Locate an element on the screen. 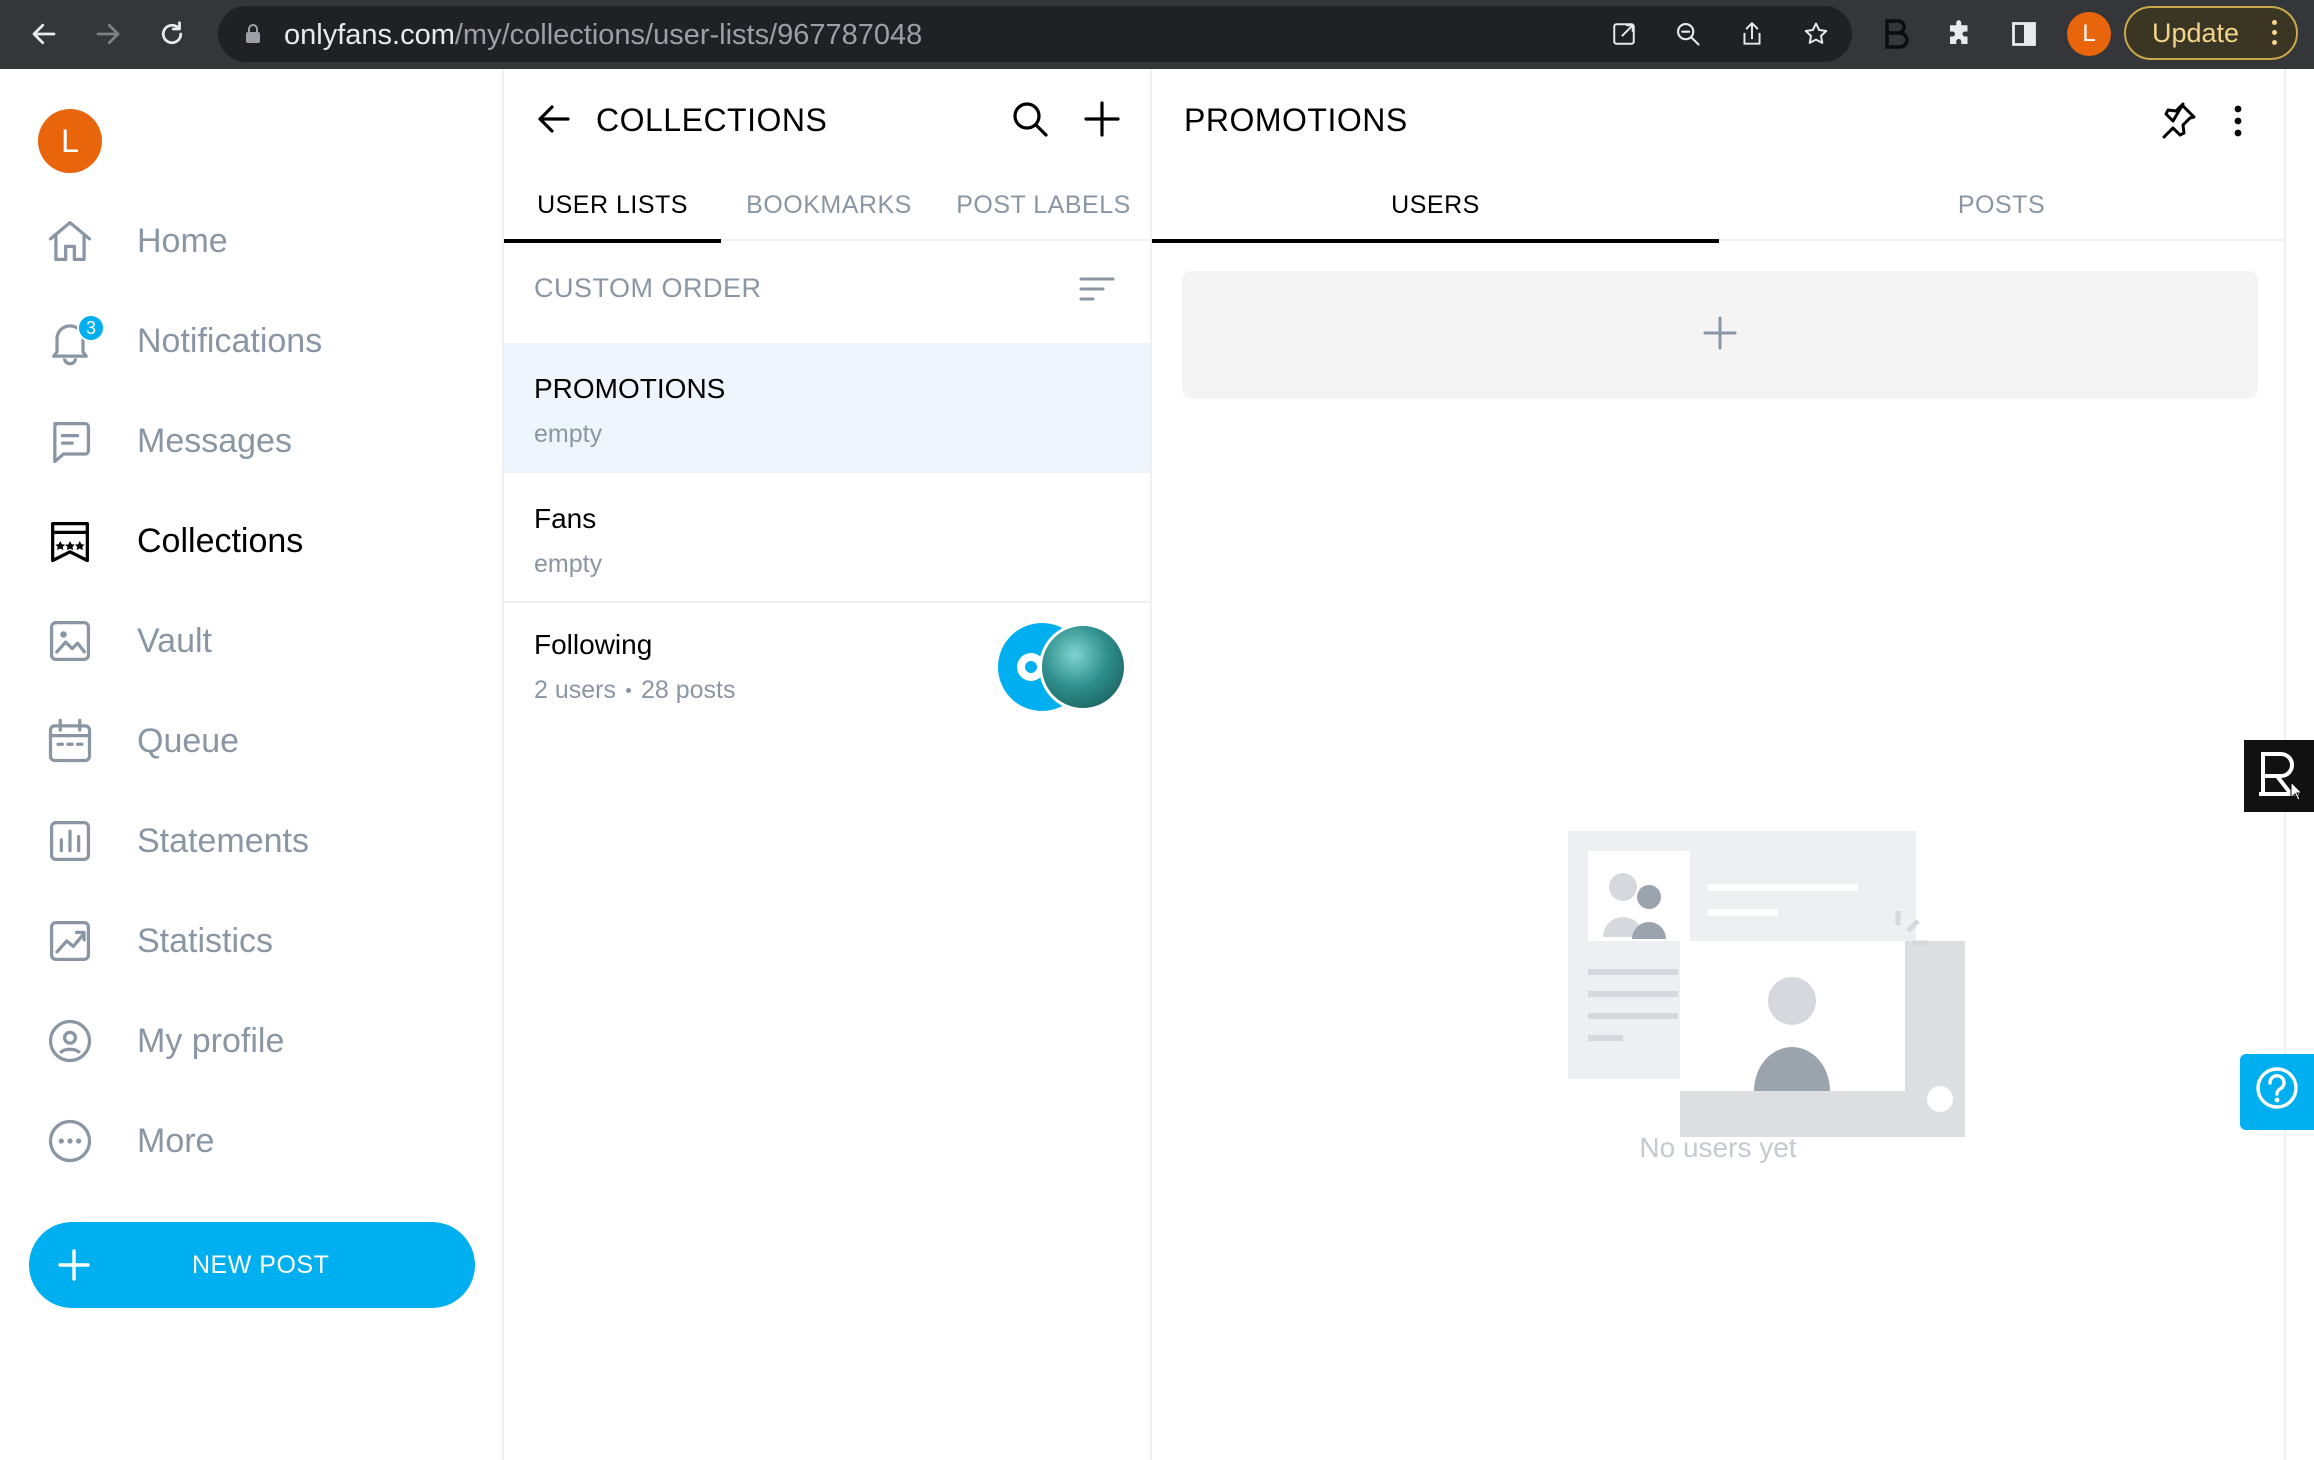 The image size is (2314, 1460). sidebar-item-statistics: Statistics is located at coordinates (260, 941).